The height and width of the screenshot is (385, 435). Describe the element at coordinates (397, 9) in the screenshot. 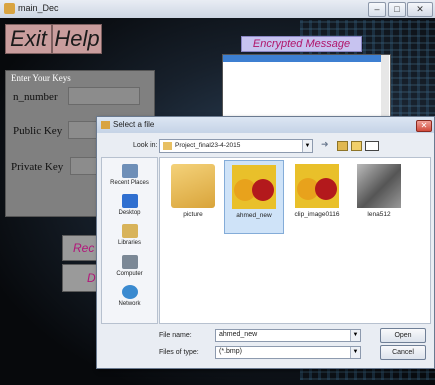

I see `maximize-button: □` at that location.